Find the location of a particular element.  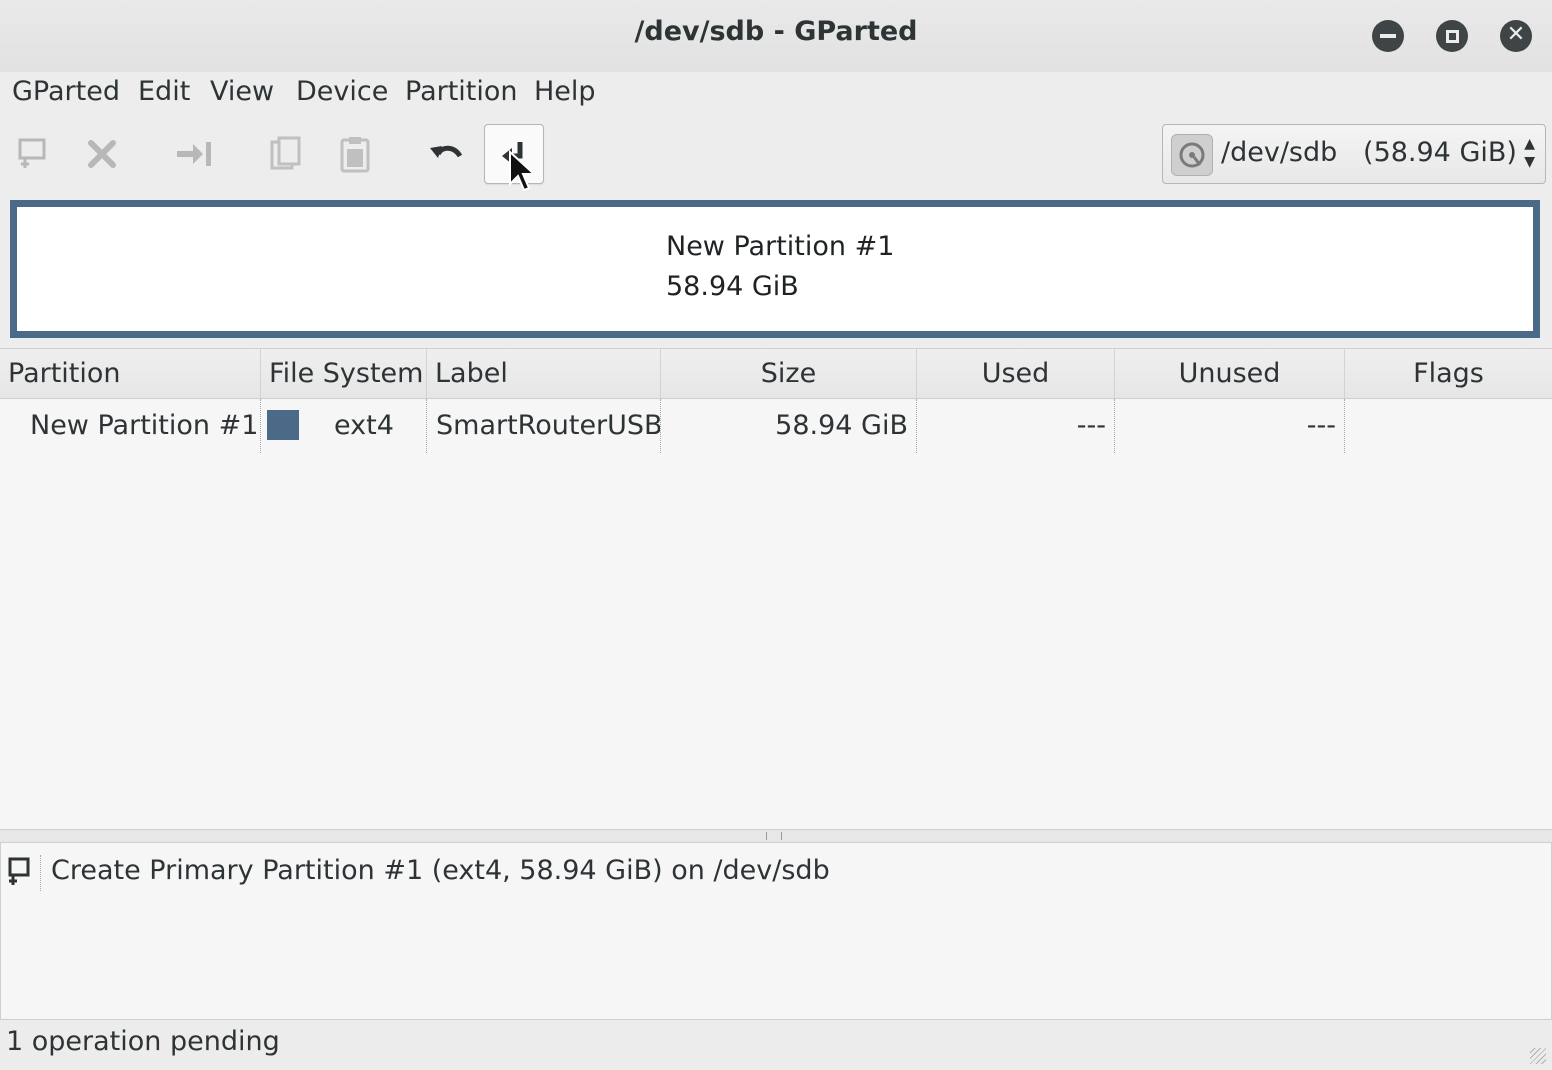

new-partition-button is located at coordinates (32, 154).